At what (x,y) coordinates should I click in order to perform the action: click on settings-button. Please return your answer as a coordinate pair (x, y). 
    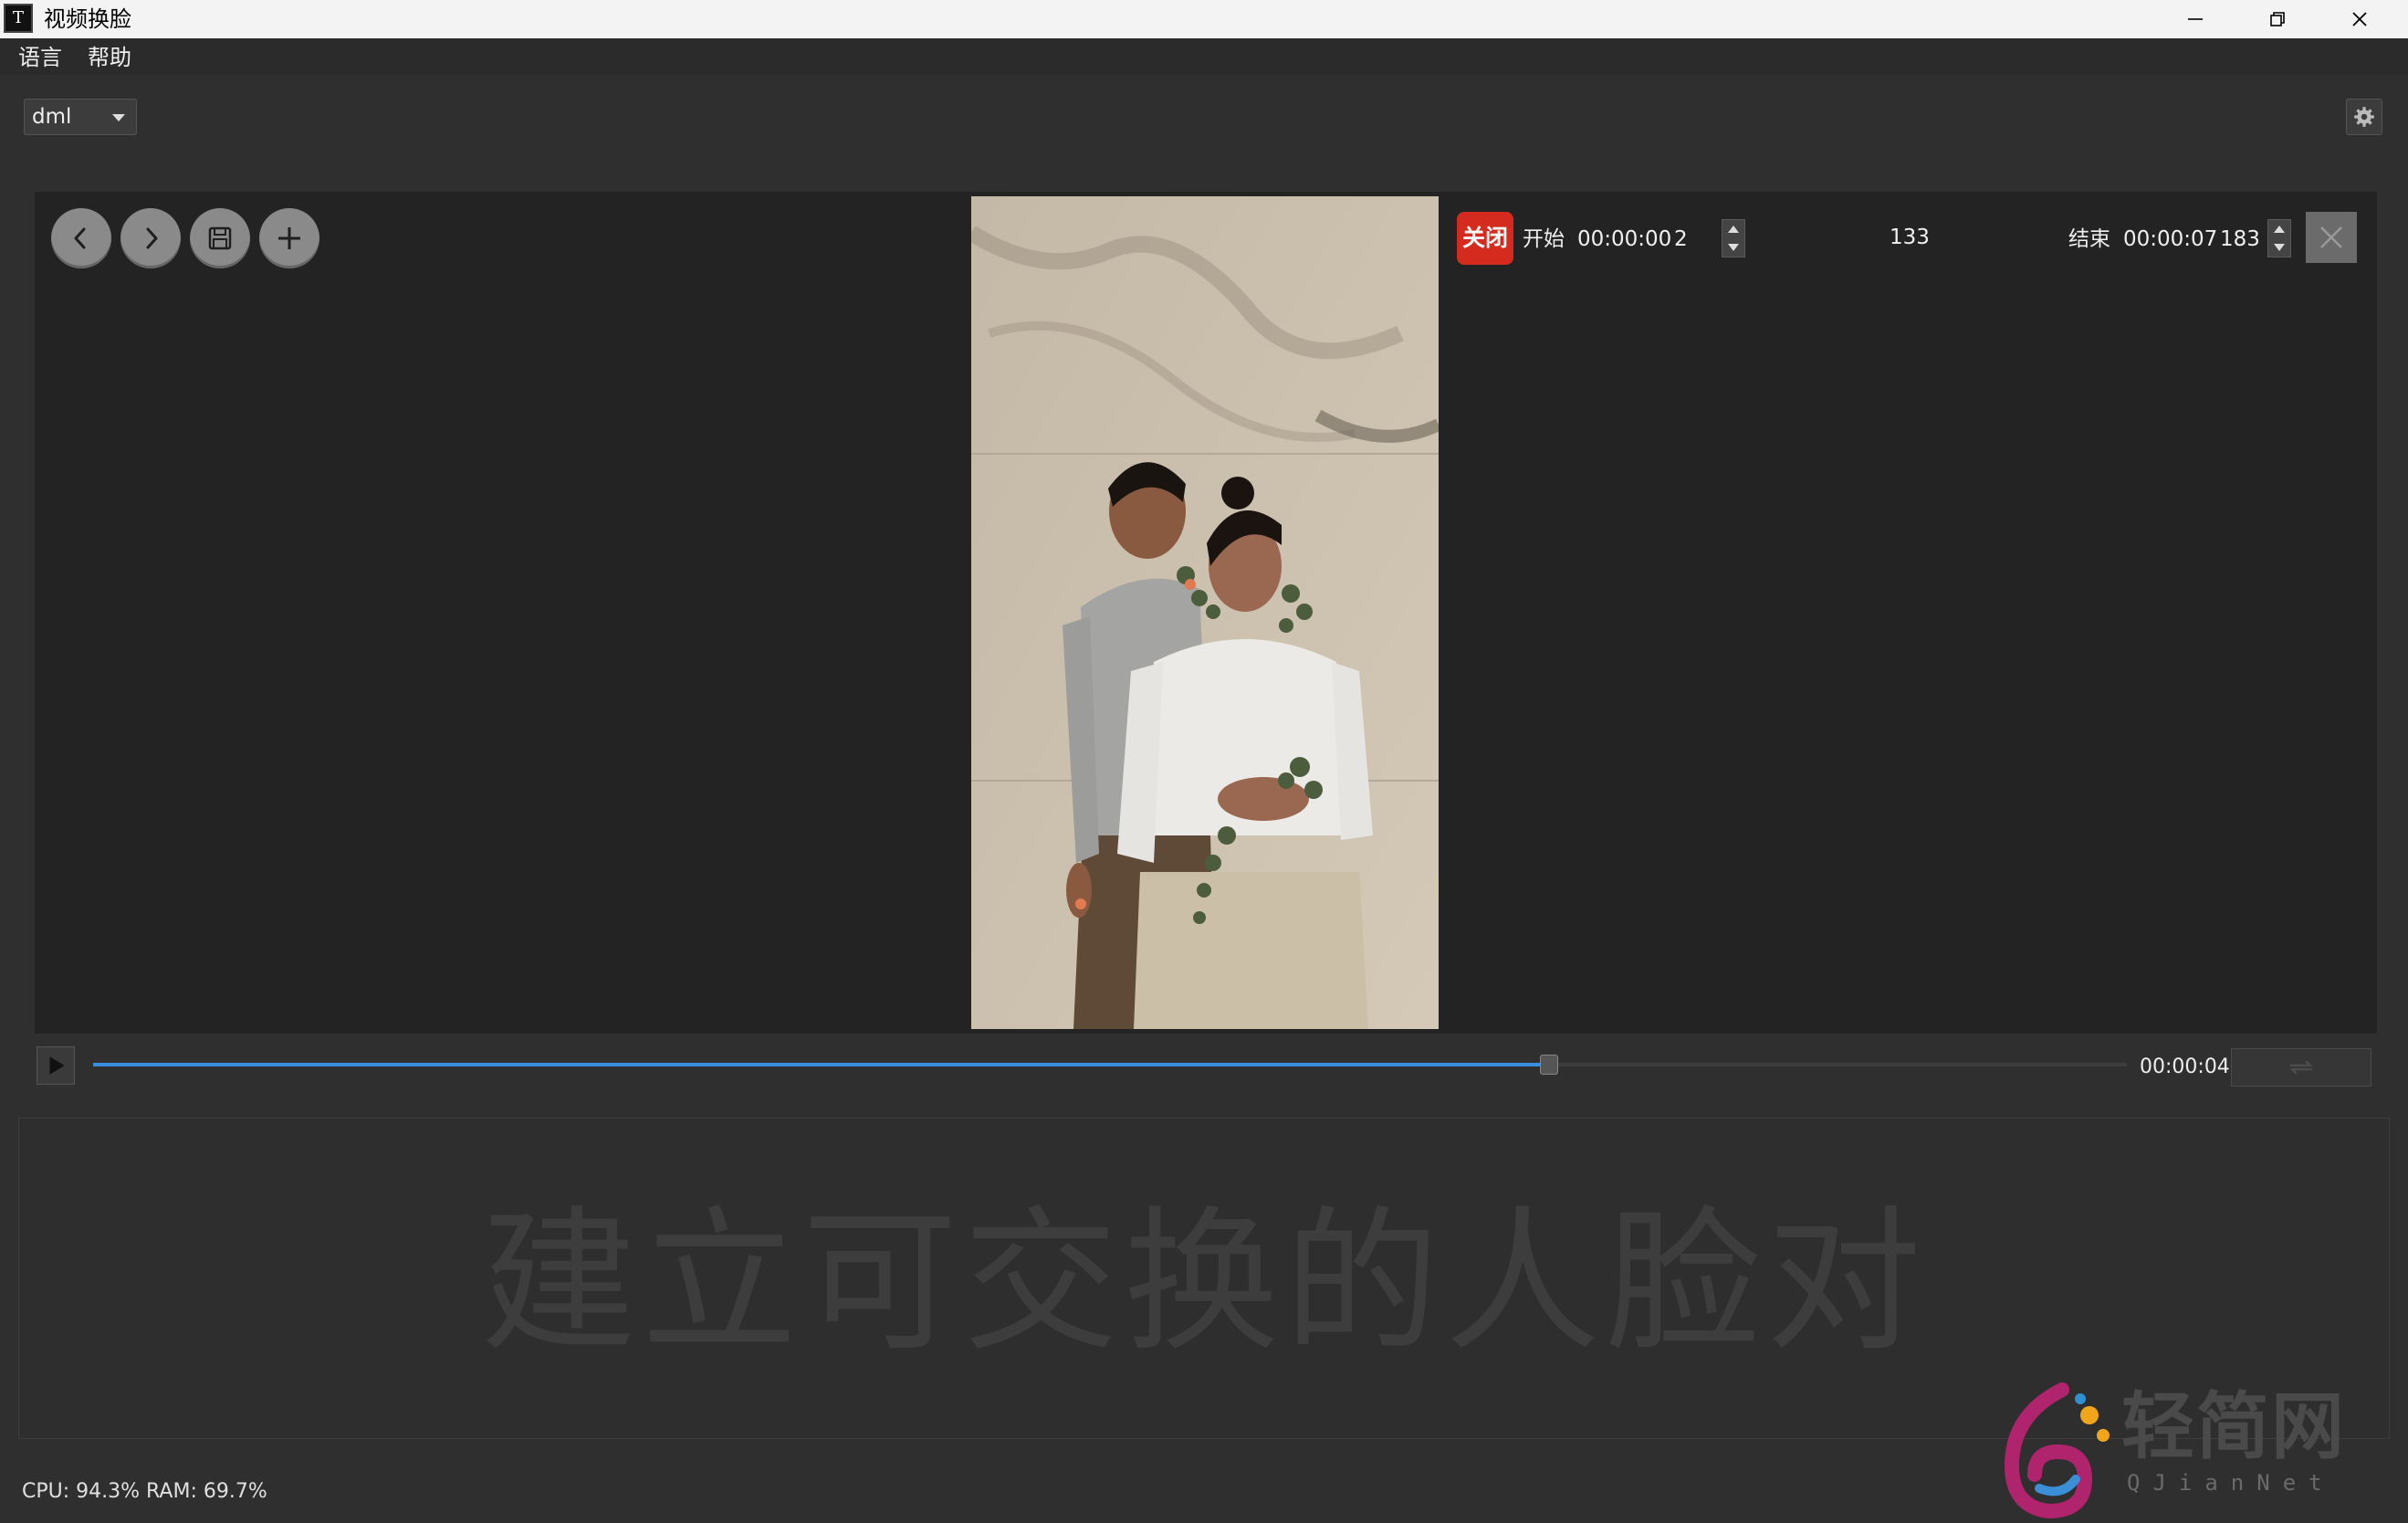
    Looking at the image, I should click on (2364, 117).